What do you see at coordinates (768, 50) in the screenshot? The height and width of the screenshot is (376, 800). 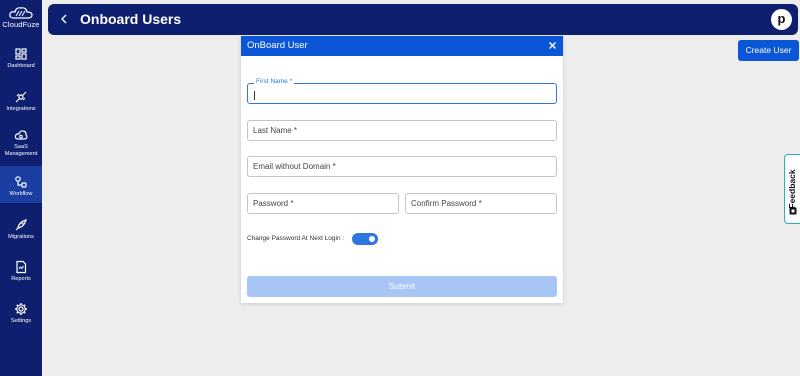 I see `create-user-button: Create User` at bounding box center [768, 50].